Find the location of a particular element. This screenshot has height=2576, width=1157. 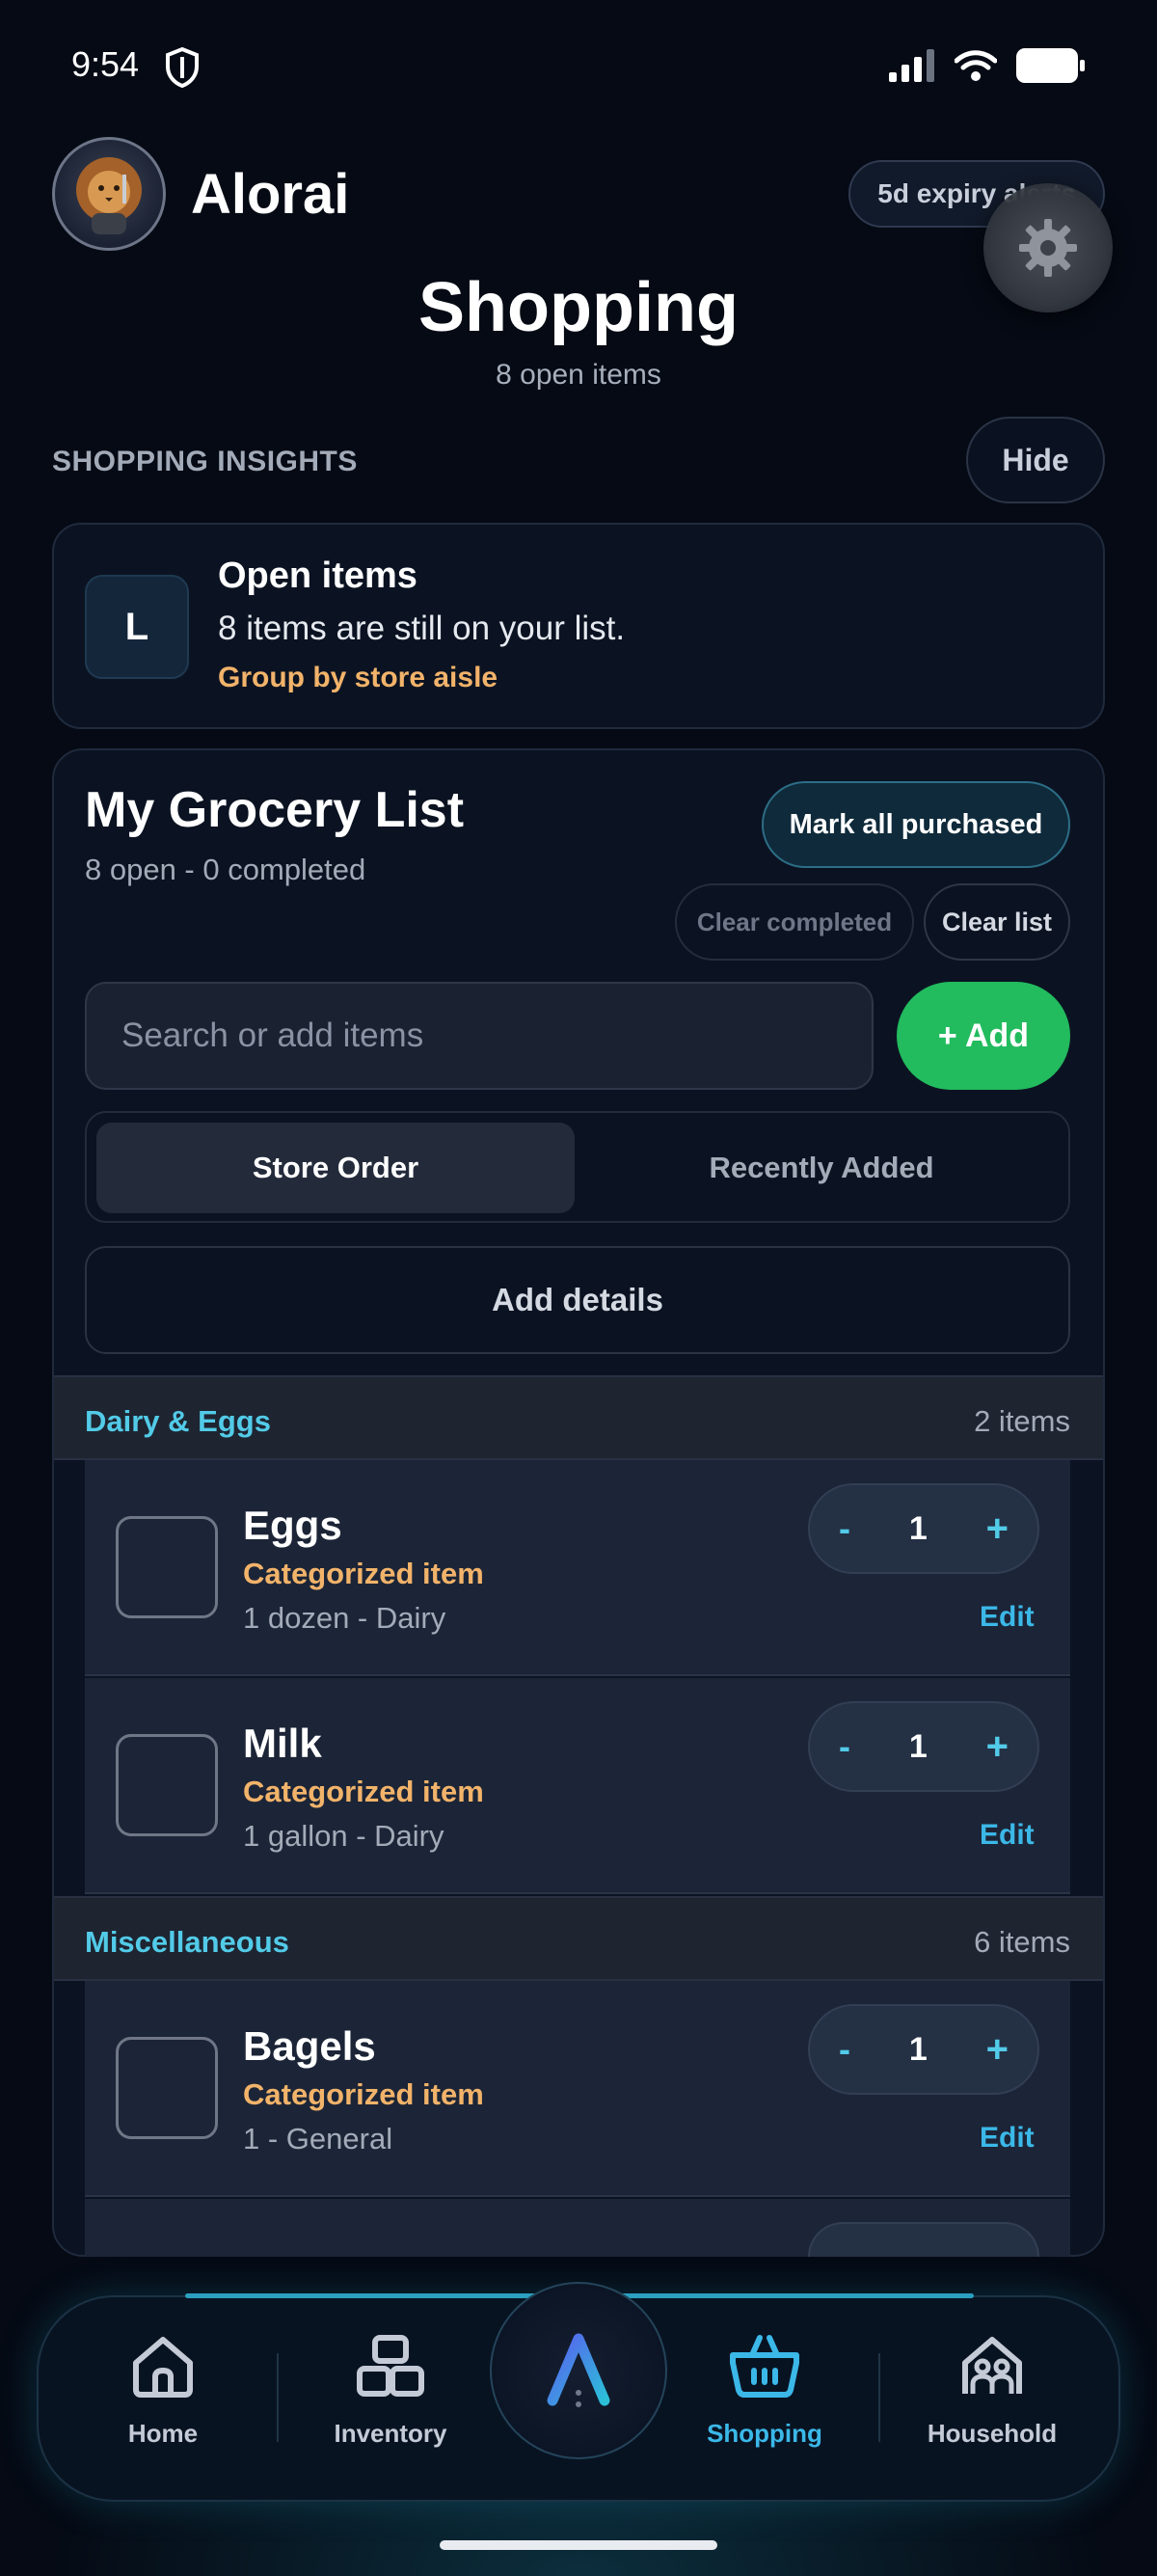

nav-label: Home is located at coordinates (163, 2433).